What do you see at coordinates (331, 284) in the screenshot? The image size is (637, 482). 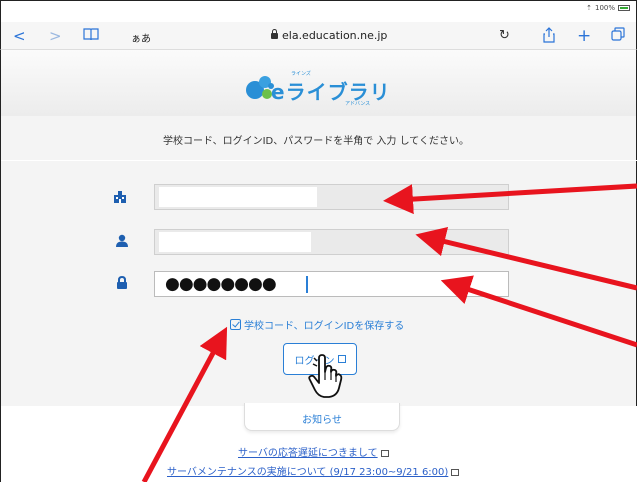 I see `password-field: ●●●●●●●●` at bounding box center [331, 284].